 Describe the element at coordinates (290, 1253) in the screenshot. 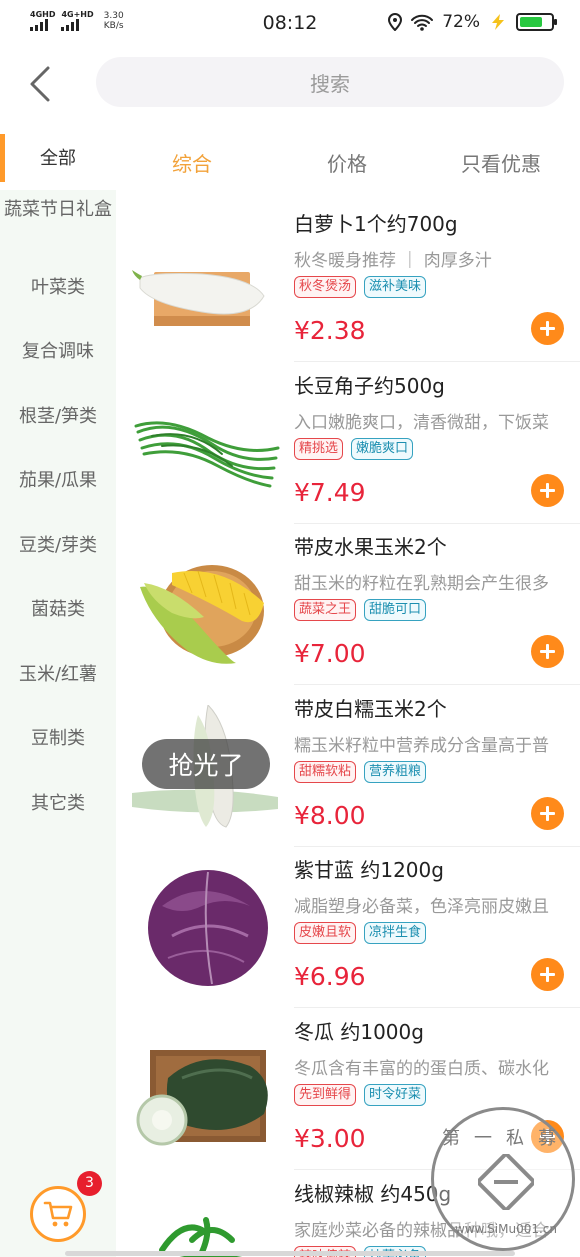

I see `home-indicator` at that location.